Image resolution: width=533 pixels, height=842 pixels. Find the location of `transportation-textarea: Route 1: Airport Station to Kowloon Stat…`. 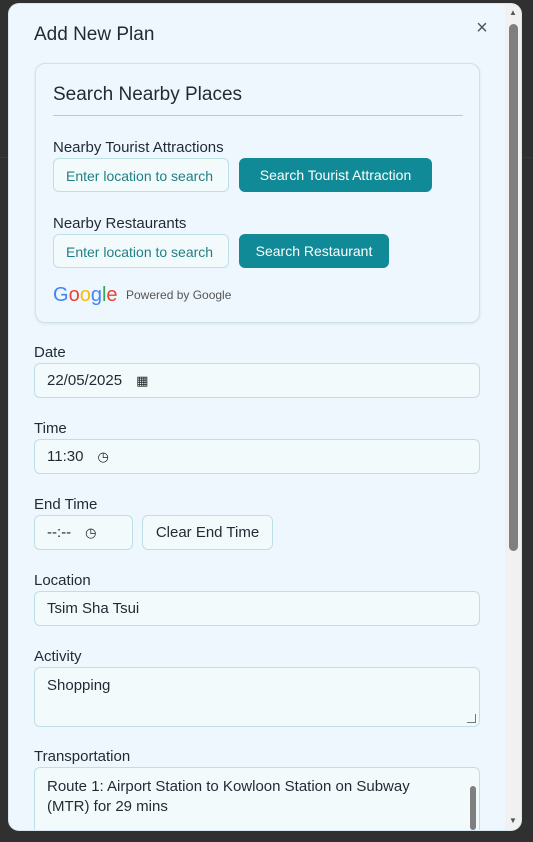

transportation-textarea: Route 1: Airport Station to Kowloon Stat… is located at coordinates (257, 798).